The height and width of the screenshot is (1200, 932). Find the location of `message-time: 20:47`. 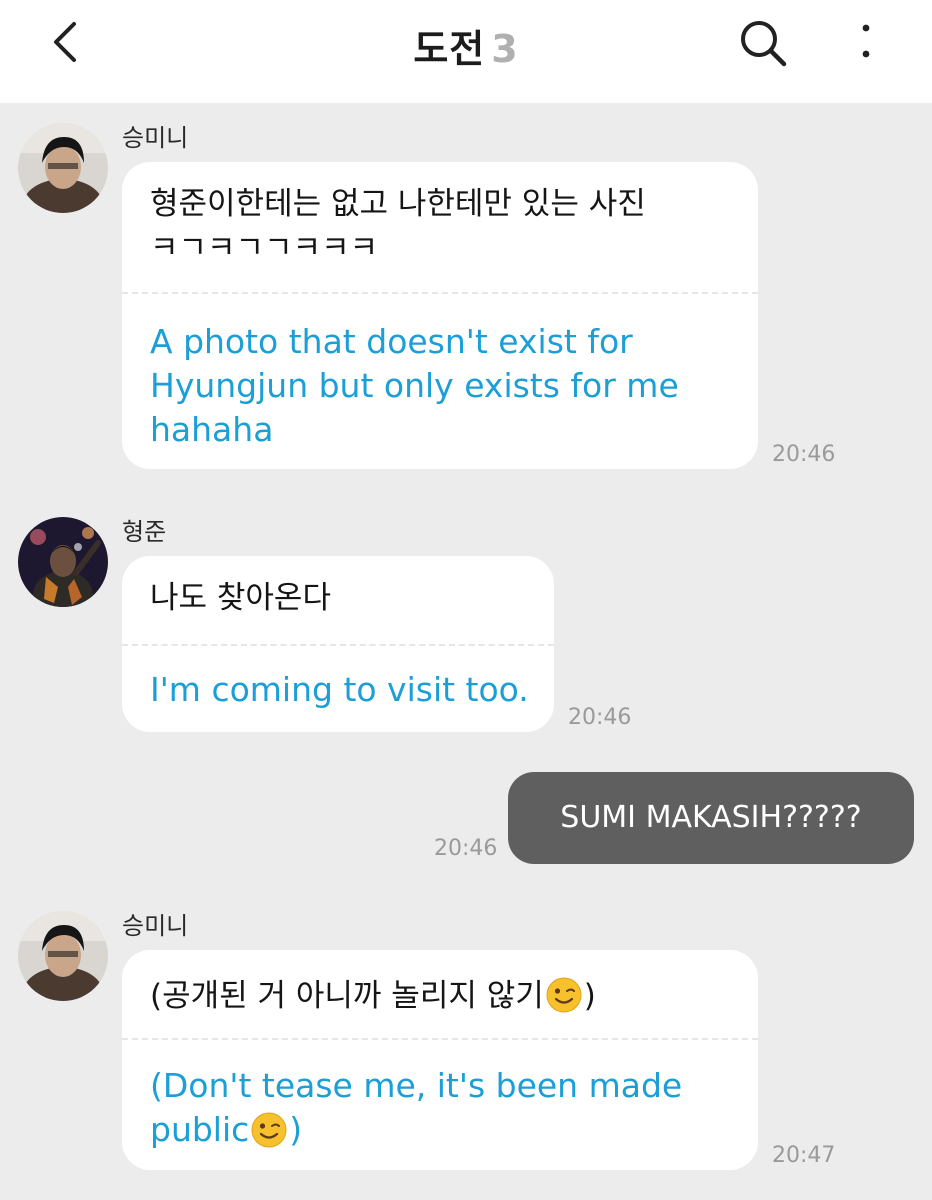

message-time: 20:47 is located at coordinates (804, 1155).